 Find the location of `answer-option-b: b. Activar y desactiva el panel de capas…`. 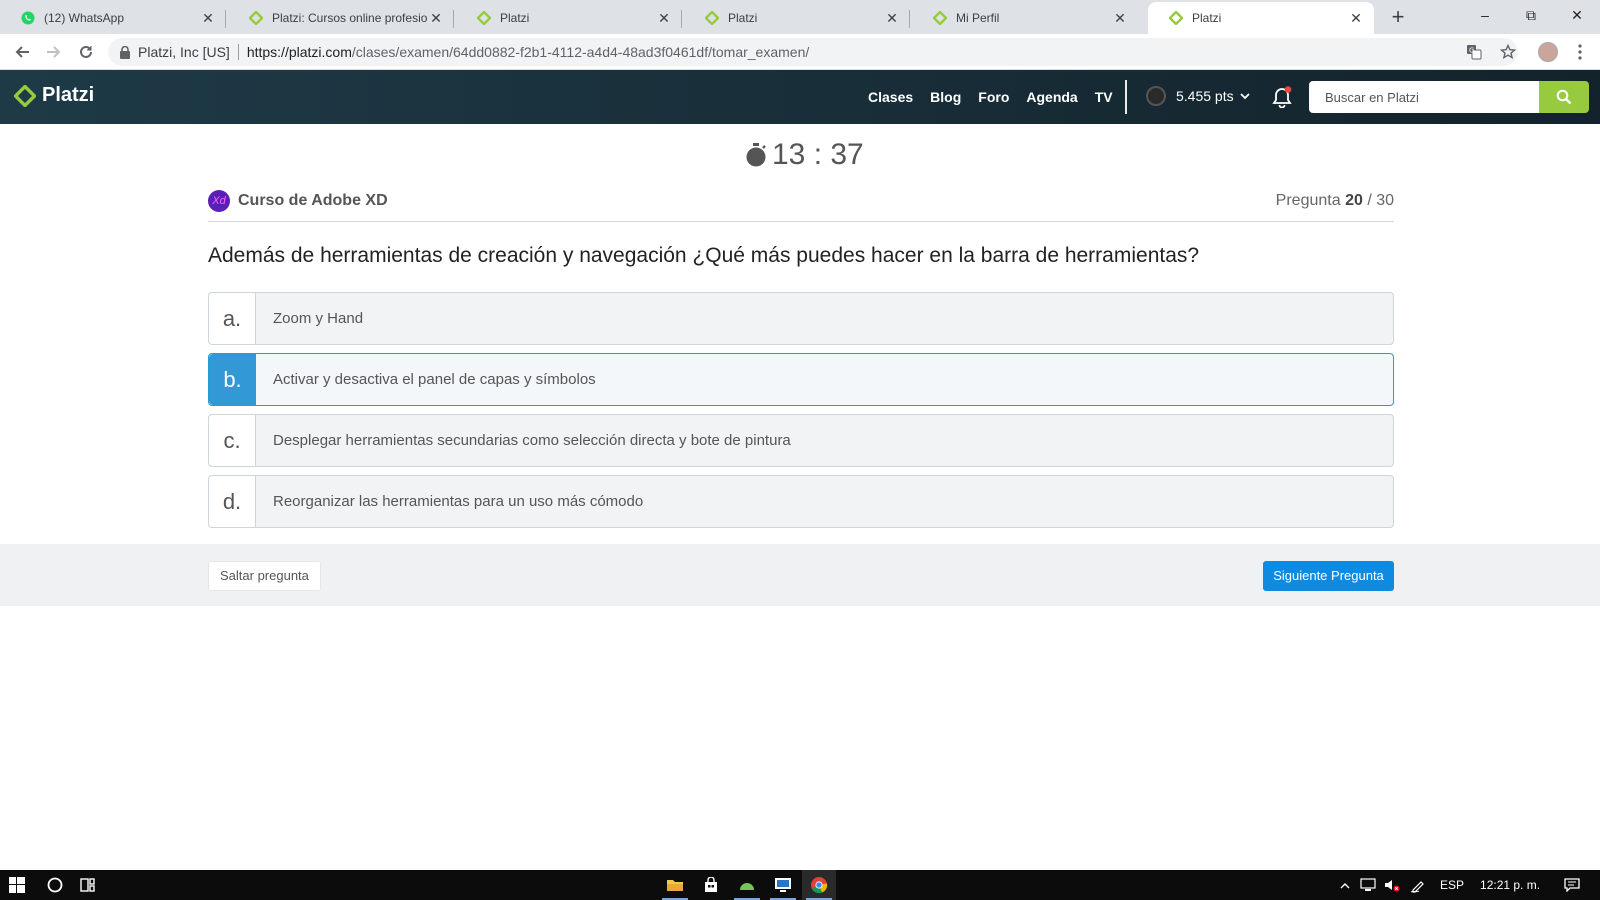

answer-option-b: b. Activar y desactiva el panel de capas… is located at coordinates (801, 379).